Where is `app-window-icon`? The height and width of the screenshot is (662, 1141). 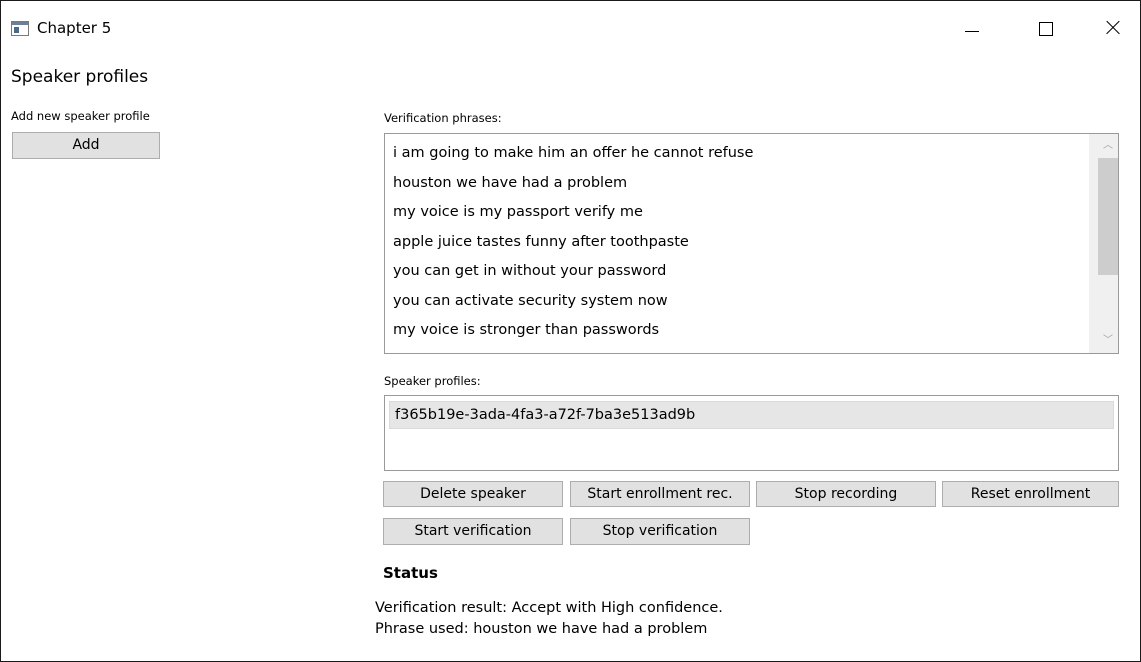
app-window-icon is located at coordinates (20, 28).